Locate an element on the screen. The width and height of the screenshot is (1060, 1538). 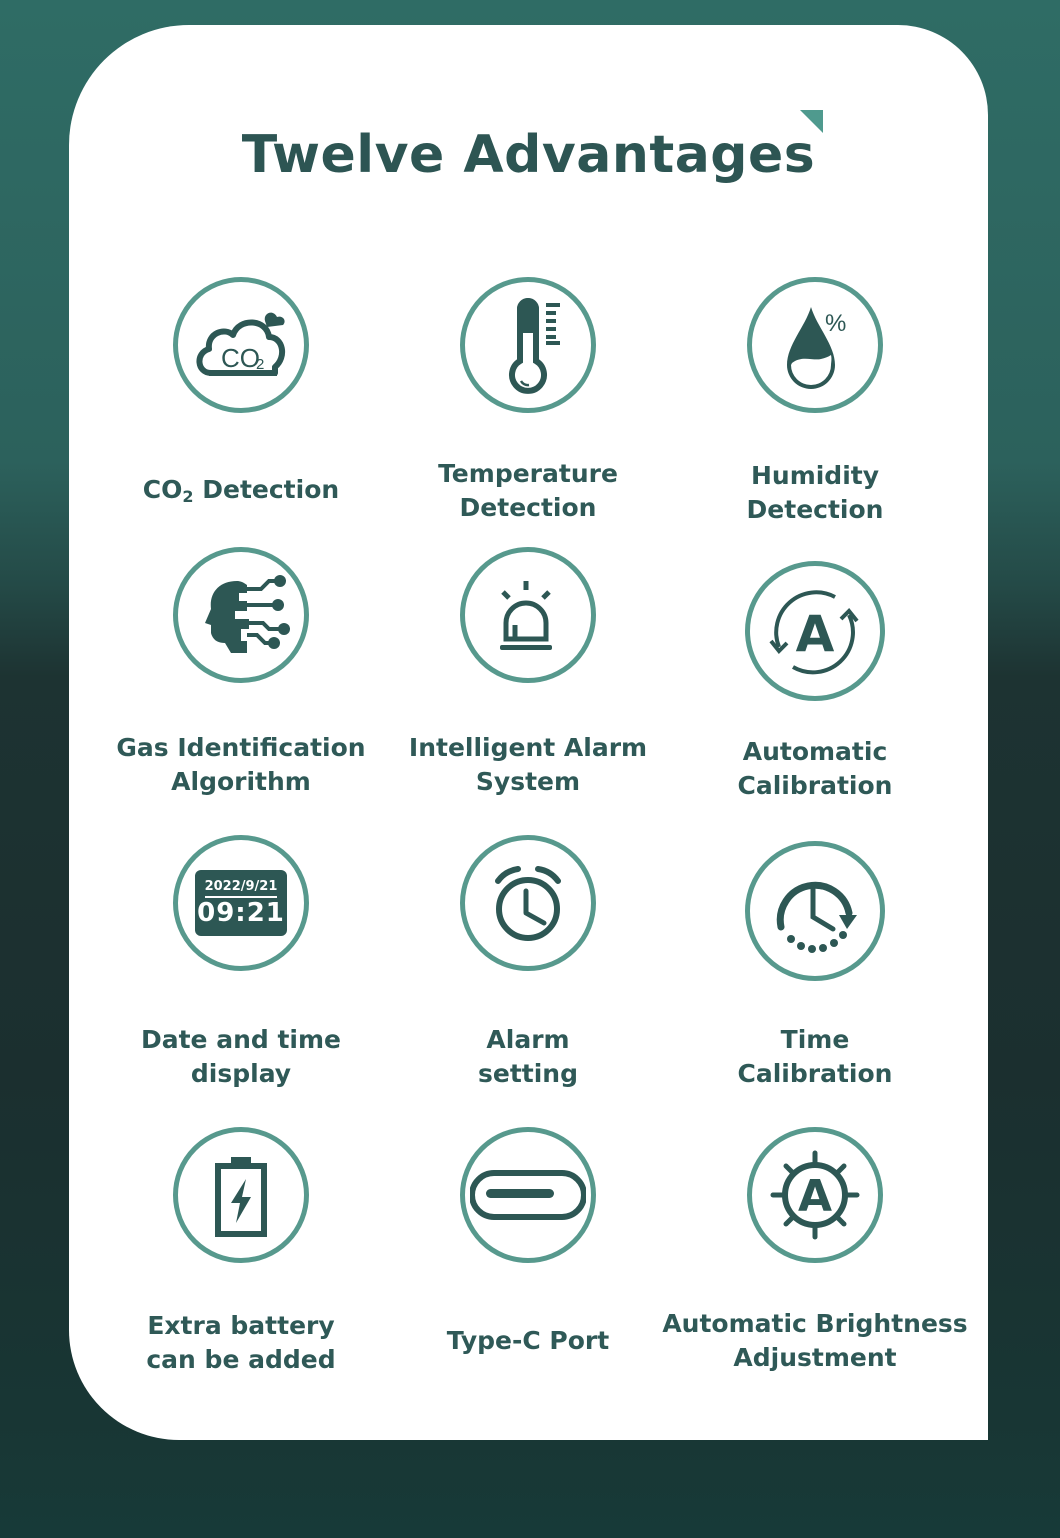
alarm-clock-icon is located at coordinates (528, 903).